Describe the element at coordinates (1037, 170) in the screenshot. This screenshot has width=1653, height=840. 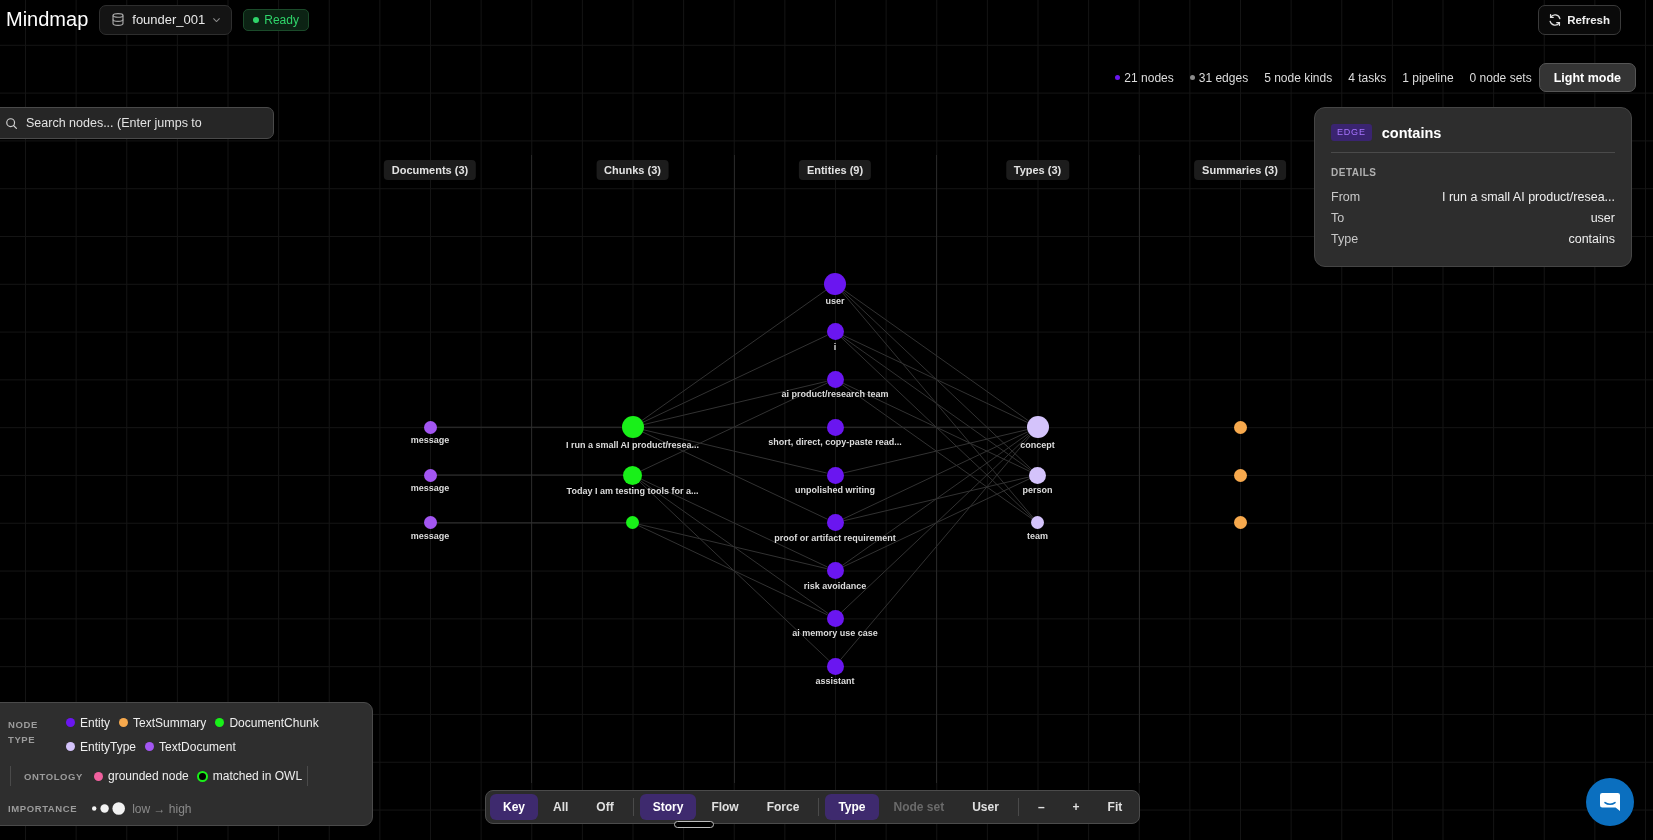
I see `column-header: Types (3)` at that location.